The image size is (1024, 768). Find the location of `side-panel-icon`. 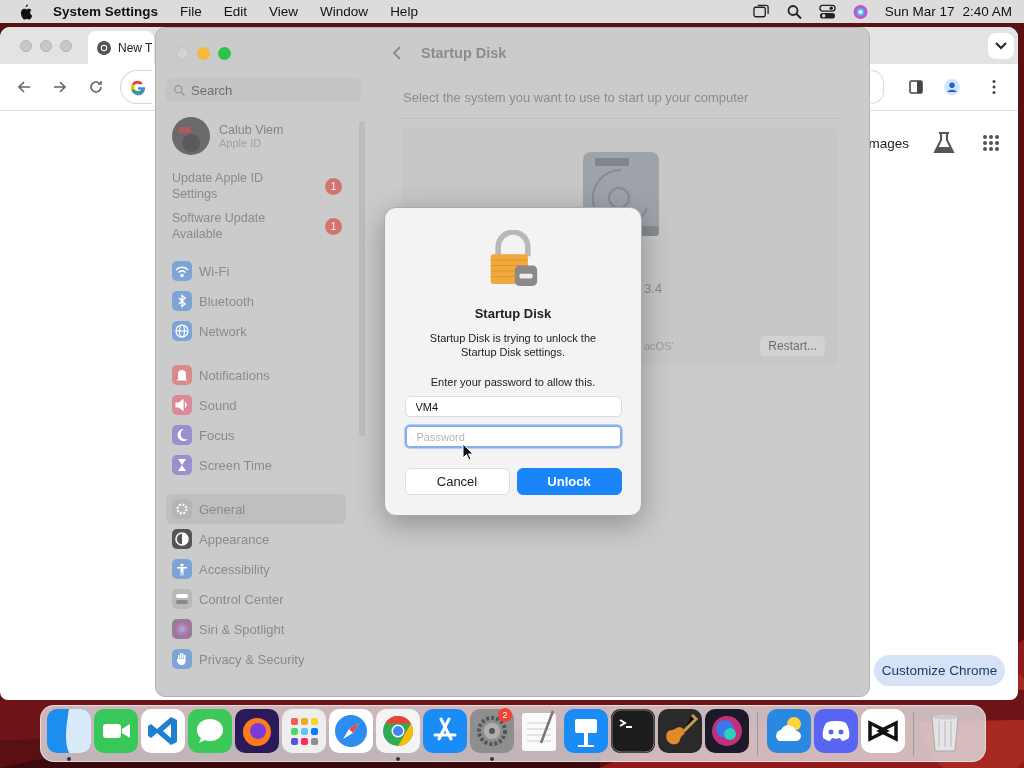

side-panel-icon is located at coordinates (916, 87).